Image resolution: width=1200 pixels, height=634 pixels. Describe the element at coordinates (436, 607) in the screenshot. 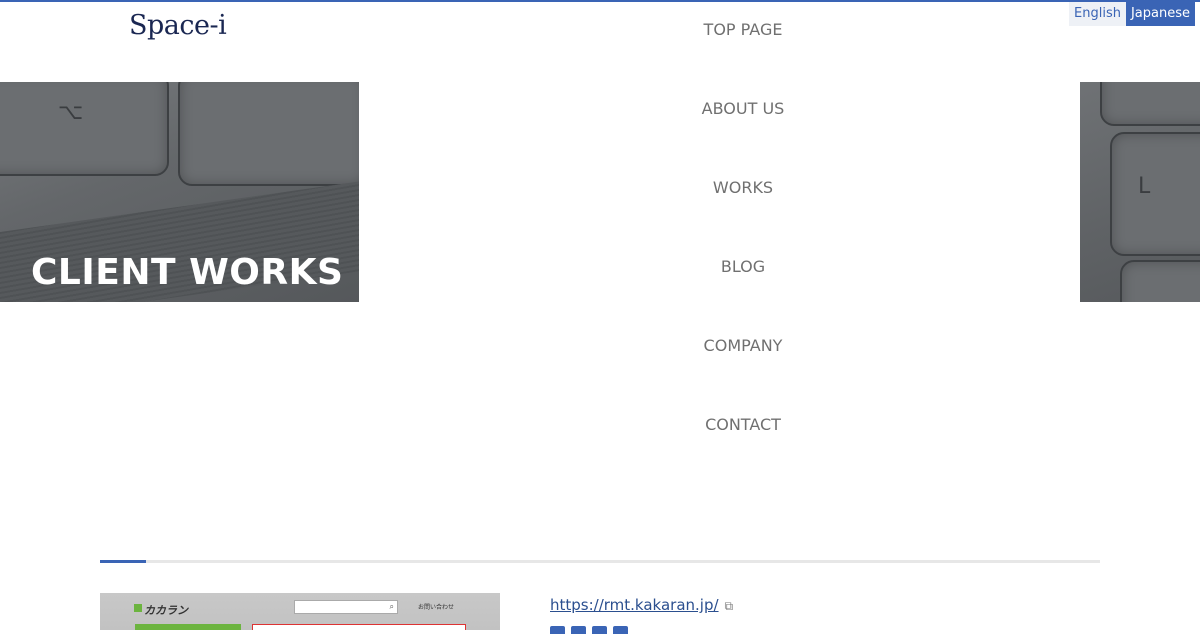

I see `thumbnail-contact: お問い合わせ` at that location.